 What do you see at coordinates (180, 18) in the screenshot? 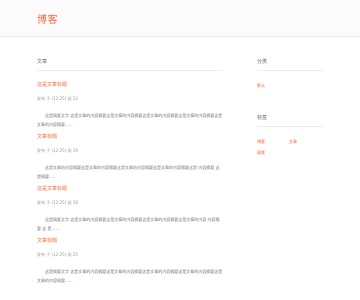
I see `site-header: 博客` at bounding box center [180, 18].